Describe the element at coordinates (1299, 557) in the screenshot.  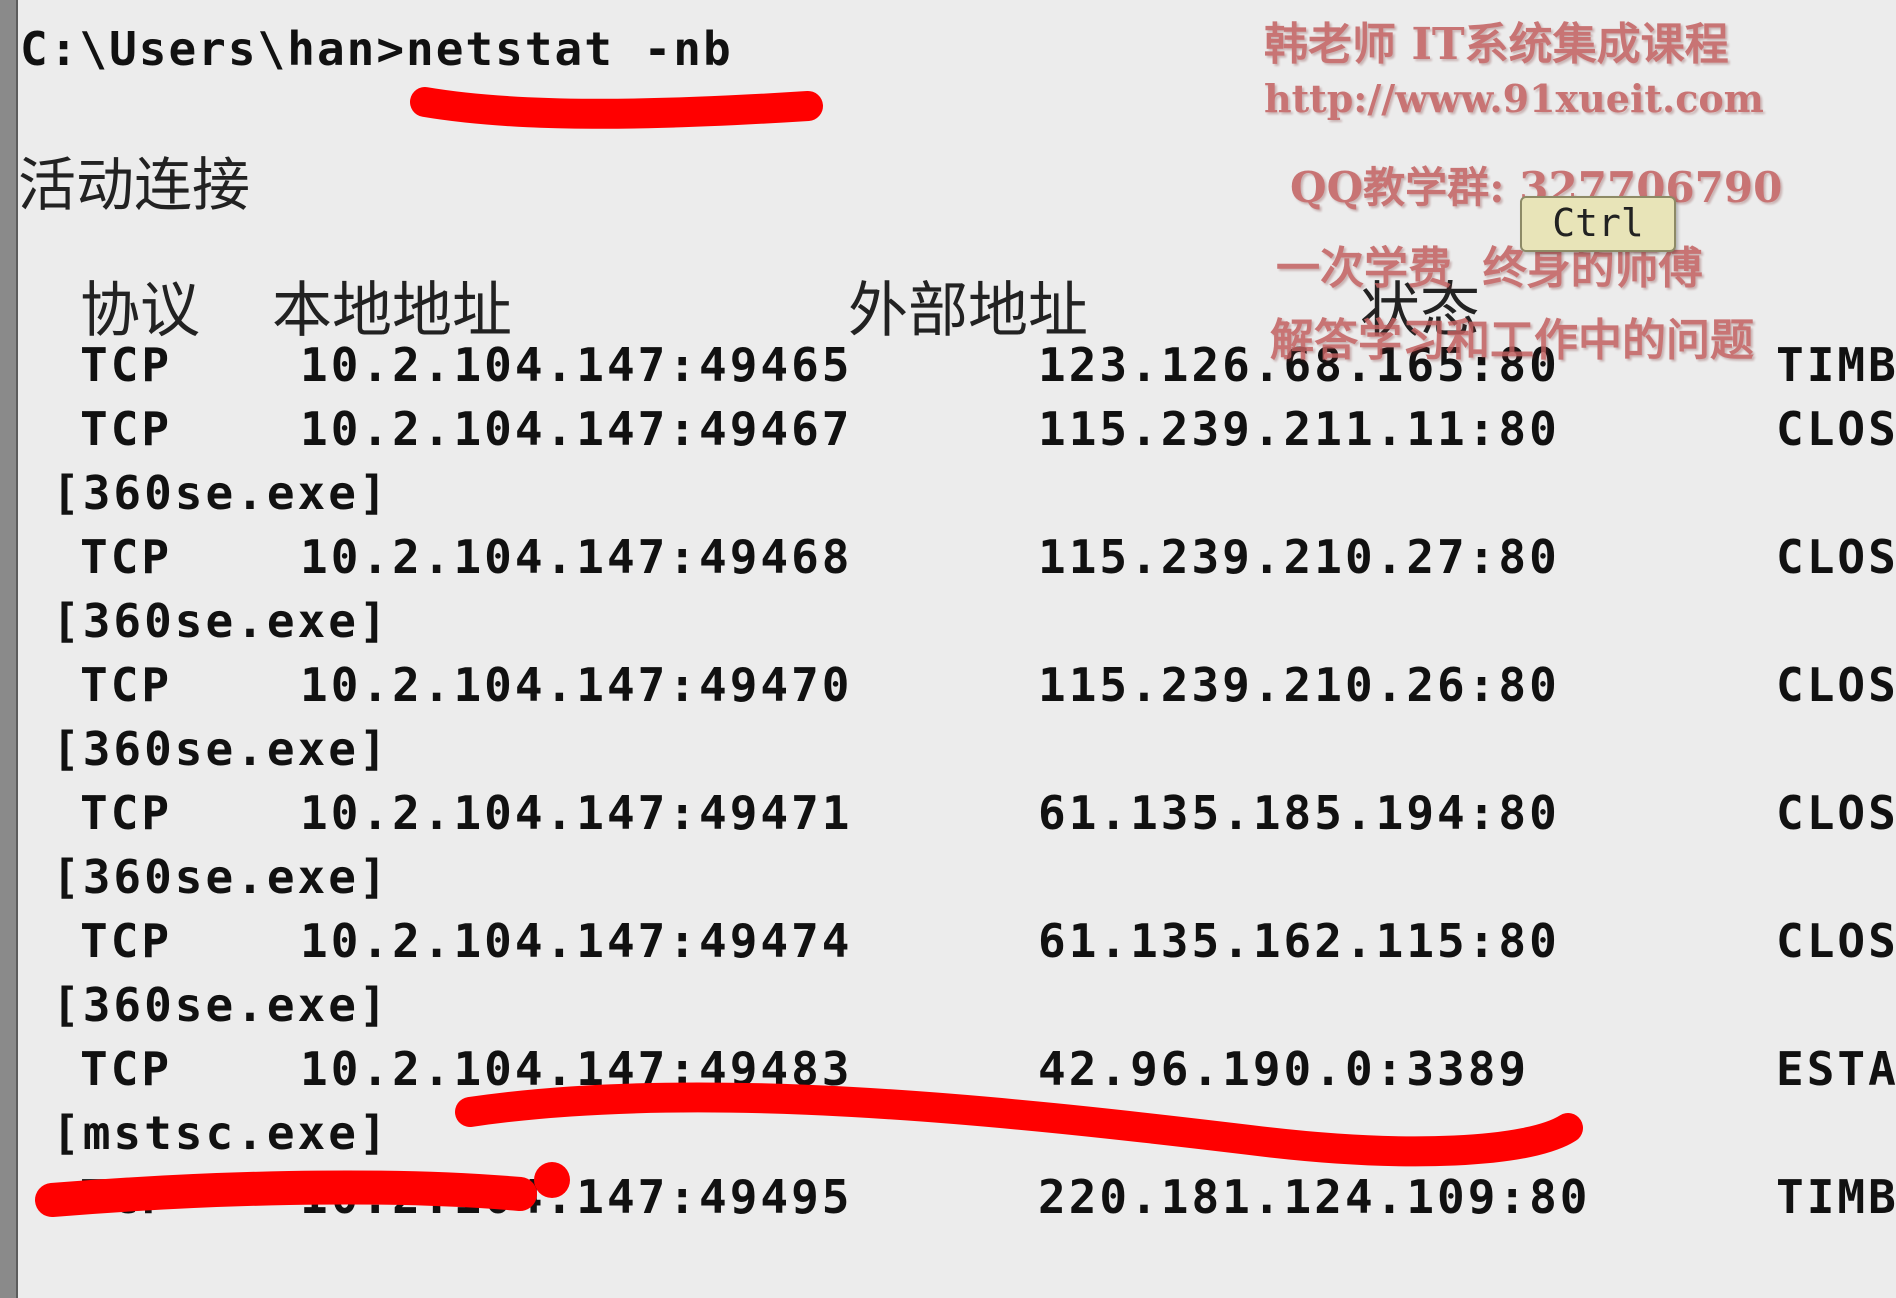
I see `row-foreign-address: 115.239.210.27:80` at that location.